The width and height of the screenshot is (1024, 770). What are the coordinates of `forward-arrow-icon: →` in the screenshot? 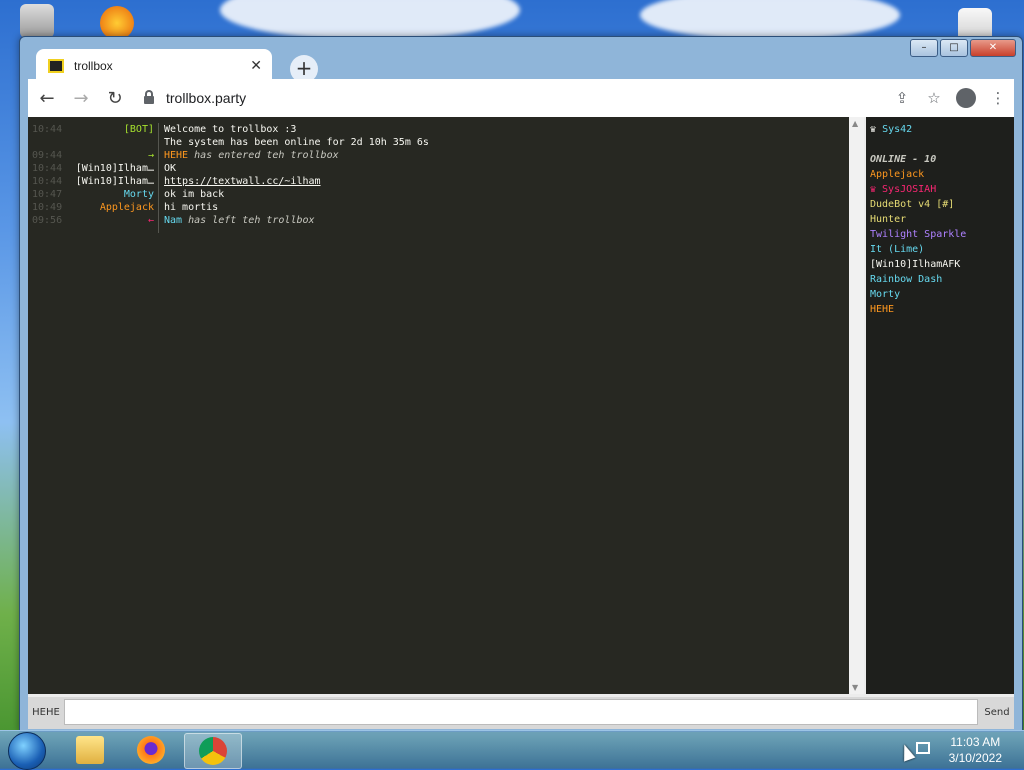 It's located at (81, 98).